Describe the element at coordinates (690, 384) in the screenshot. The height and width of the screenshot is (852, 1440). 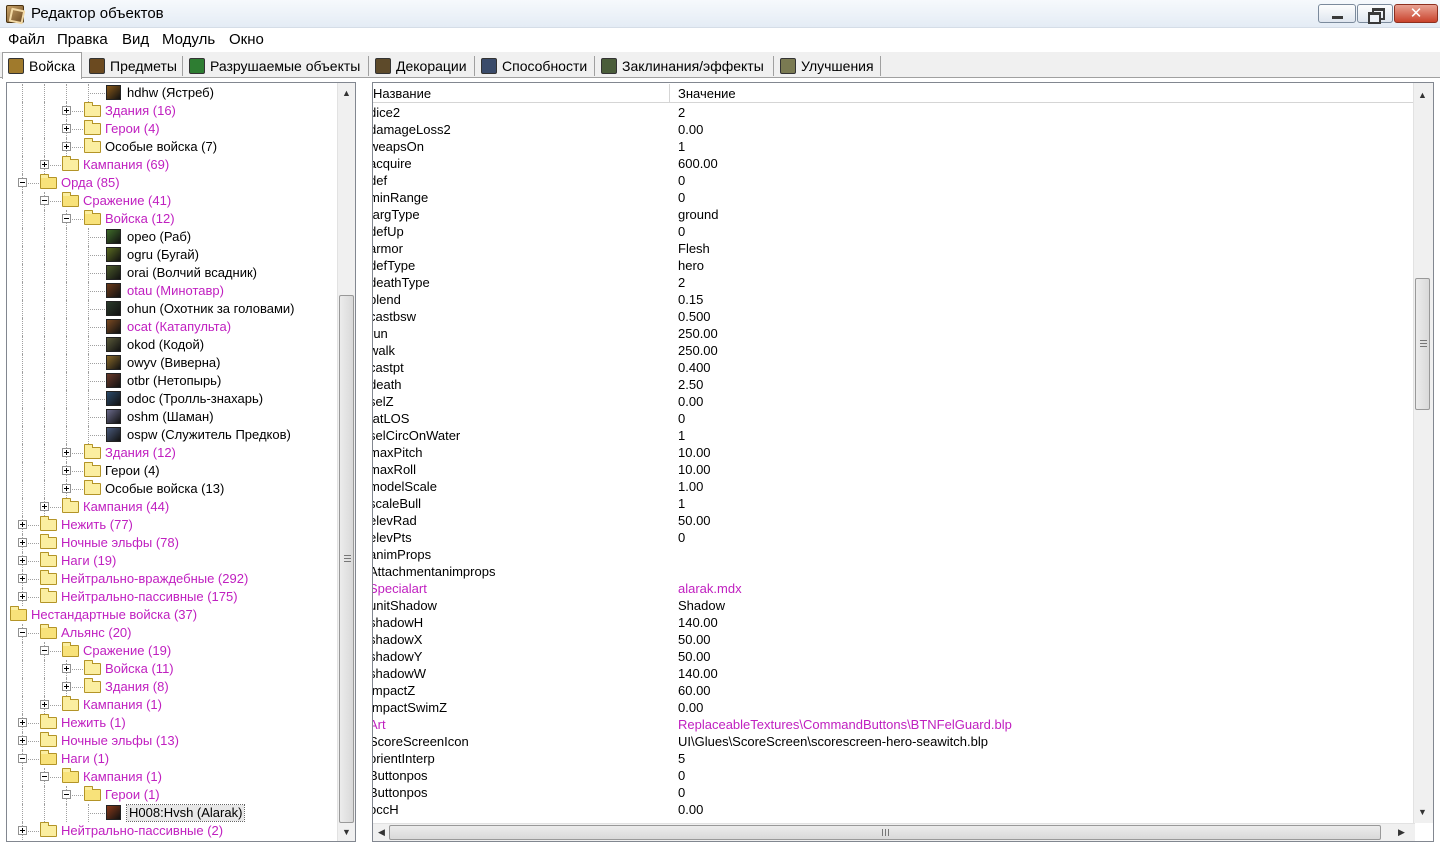
I see `property-value: 2.50` at that location.